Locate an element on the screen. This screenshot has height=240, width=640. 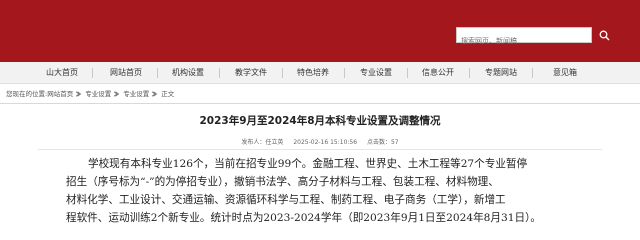
breadcrumb-divider is located at coordinates (320, 103).